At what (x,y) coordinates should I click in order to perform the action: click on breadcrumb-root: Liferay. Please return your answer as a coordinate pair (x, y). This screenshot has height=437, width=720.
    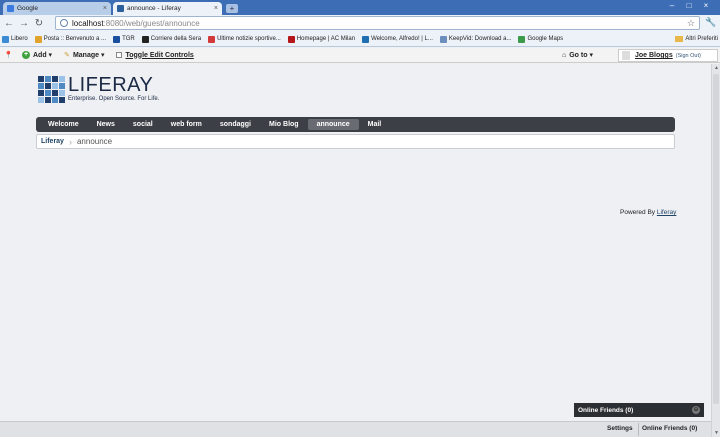
    Looking at the image, I should click on (52, 141).